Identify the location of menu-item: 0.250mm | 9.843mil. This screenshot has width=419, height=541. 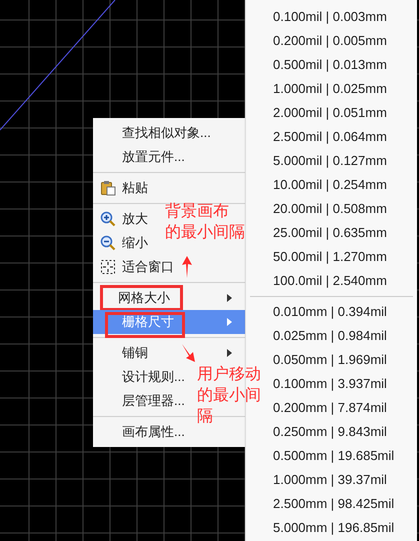
(330, 431).